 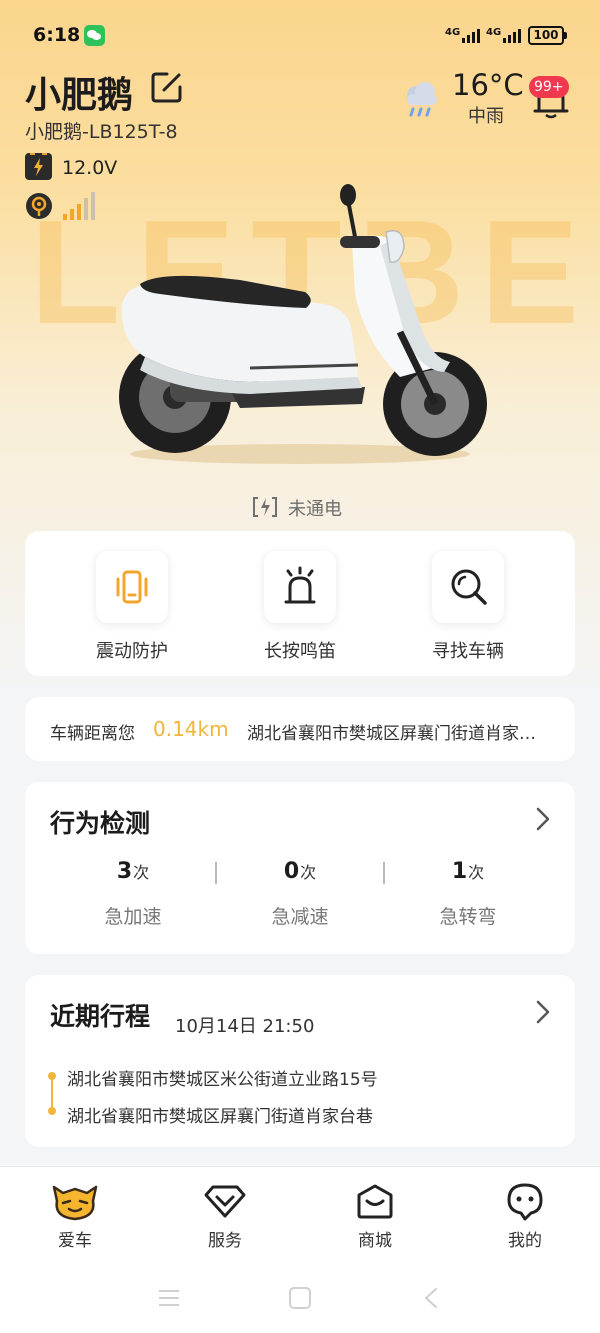 What do you see at coordinates (75, 1241) in the screenshot?
I see `tab-label: 爱车` at bounding box center [75, 1241].